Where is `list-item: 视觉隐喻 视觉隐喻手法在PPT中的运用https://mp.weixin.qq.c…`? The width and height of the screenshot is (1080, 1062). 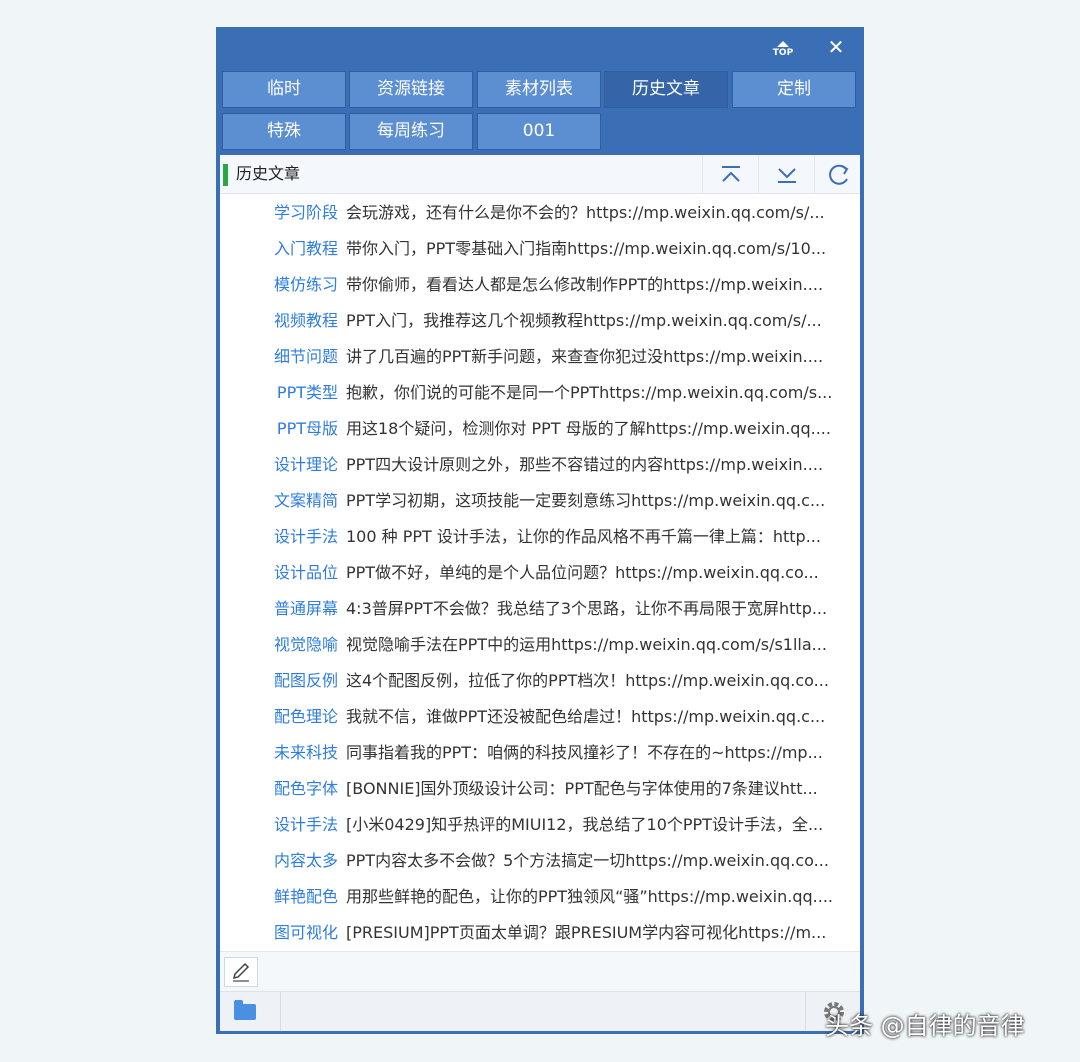 list-item: 视觉隐喻 视觉隐喻手法在PPT中的运用https://mp.weixin.qq.c… is located at coordinates (540, 645).